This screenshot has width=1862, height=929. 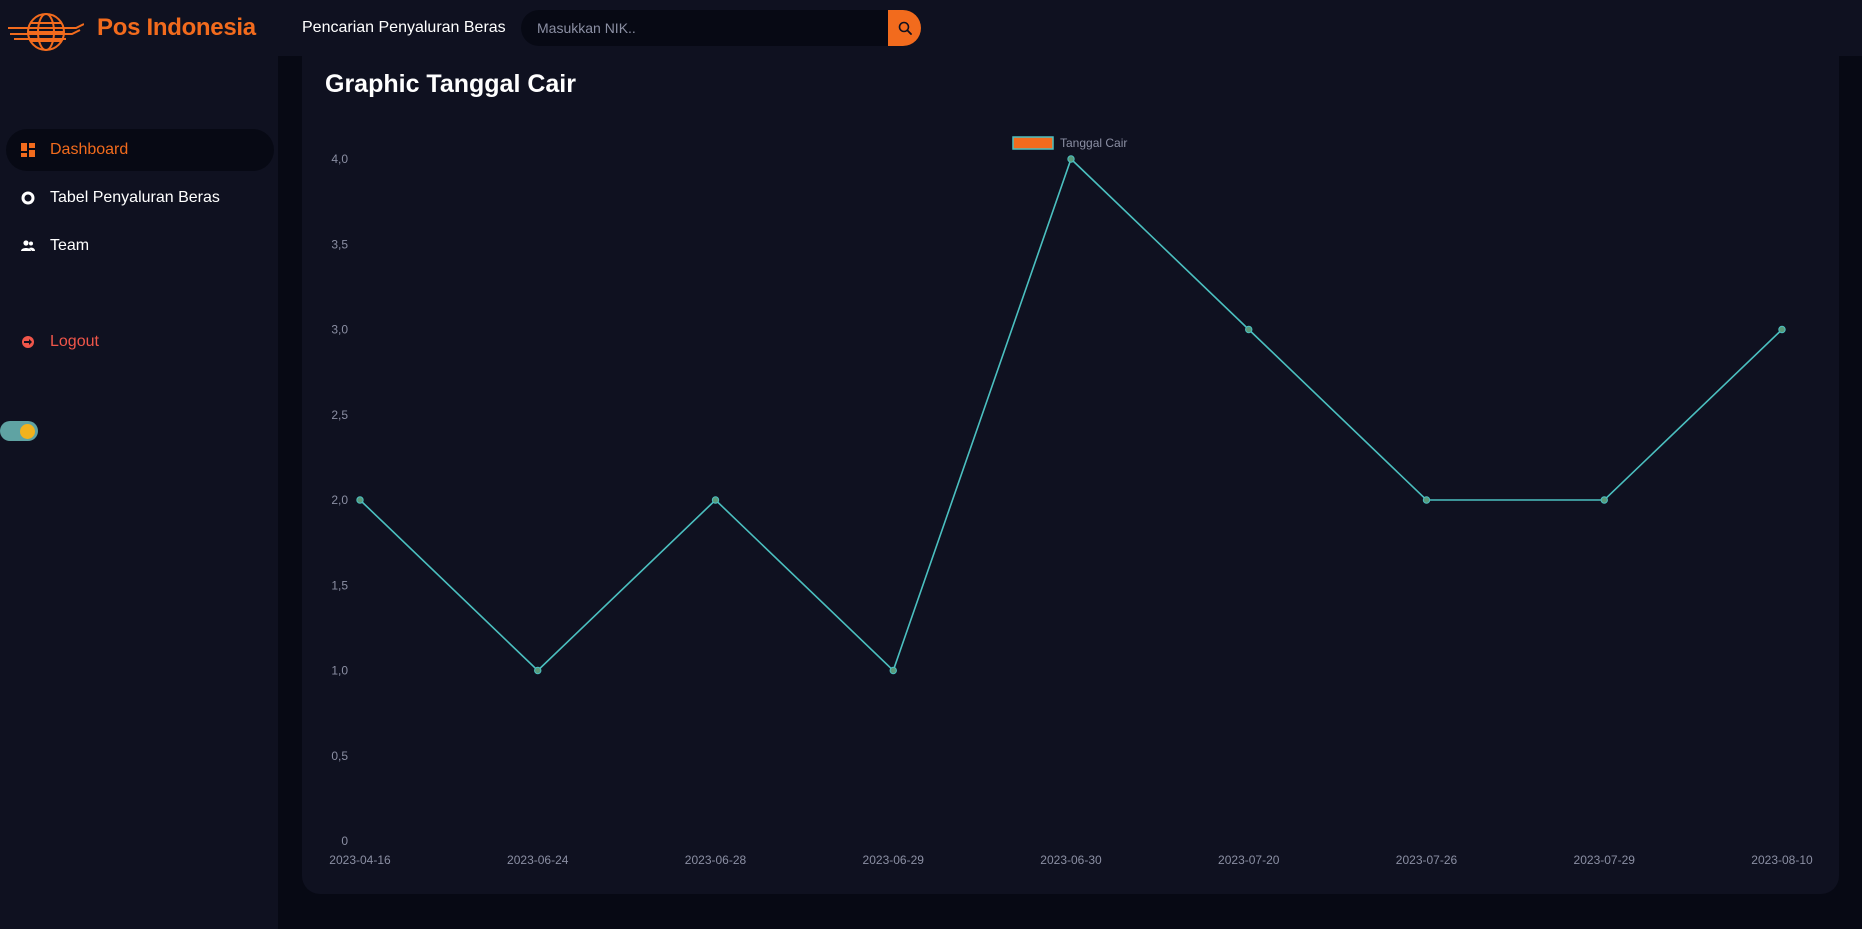 I want to click on y-tick-label: 4,0, so click(x=339, y=159).